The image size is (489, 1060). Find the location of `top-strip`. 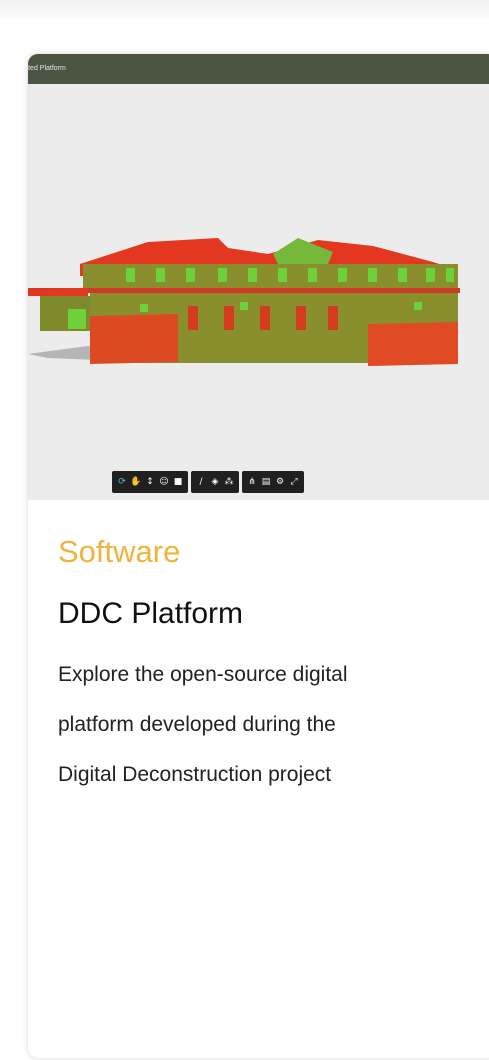

top-strip is located at coordinates (244, 9).